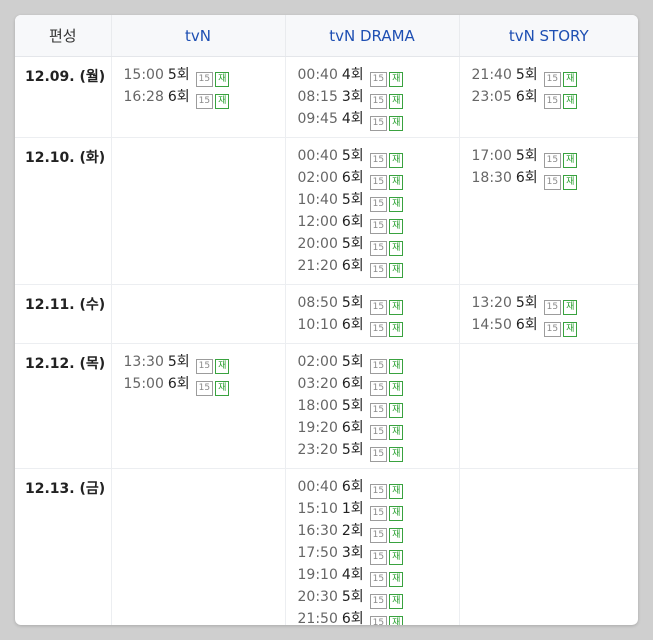 The image size is (653, 640). I want to click on channel-cell-tvn-story: 13:20 5회 15 재 14:50 6회 15 재, so click(549, 314).